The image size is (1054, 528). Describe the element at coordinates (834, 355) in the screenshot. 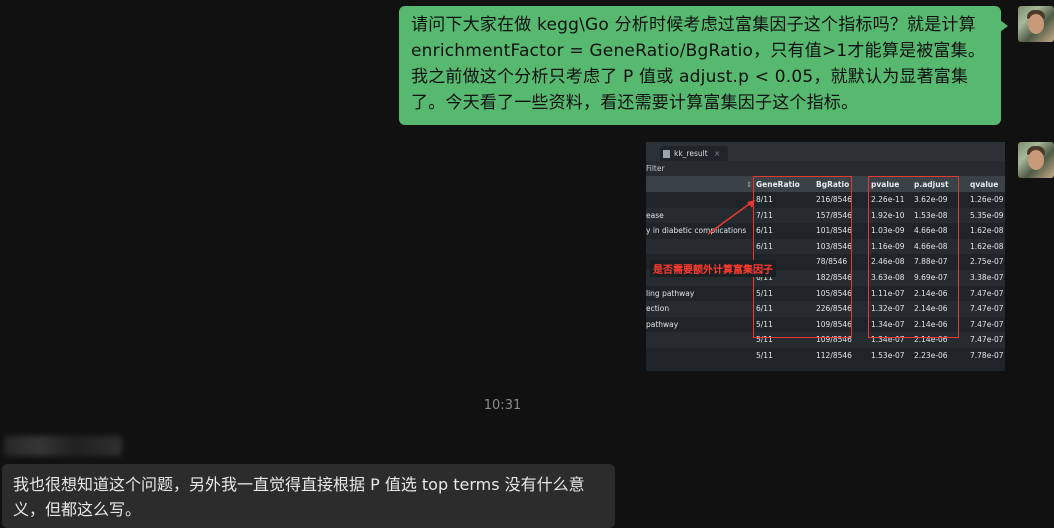

I see `table-cell: 112/8546` at that location.